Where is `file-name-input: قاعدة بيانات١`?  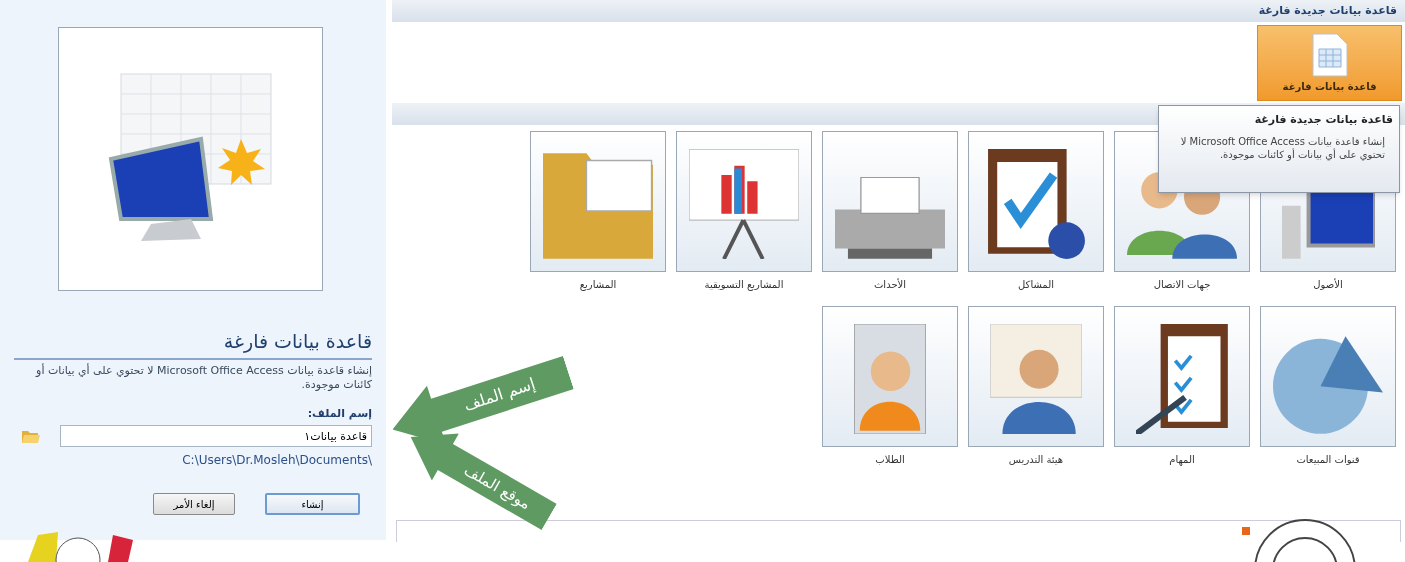 file-name-input: قاعدة بيانات١ is located at coordinates (216, 436).